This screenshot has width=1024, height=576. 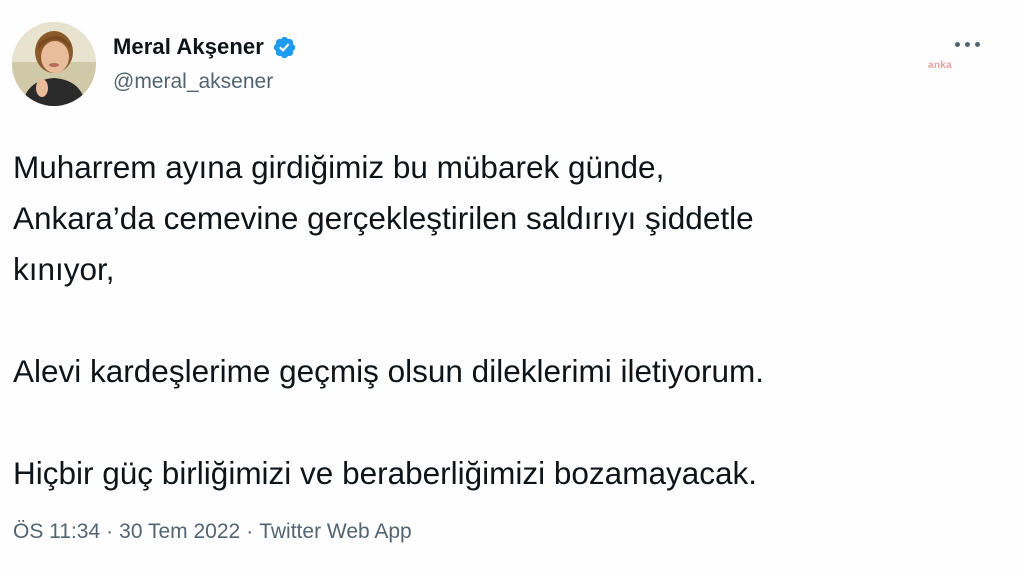 What do you see at coordinates (56, 532) in the screenshot?
I see `tweet-time: ÖS 11:34` at bounding box center [56, 532].